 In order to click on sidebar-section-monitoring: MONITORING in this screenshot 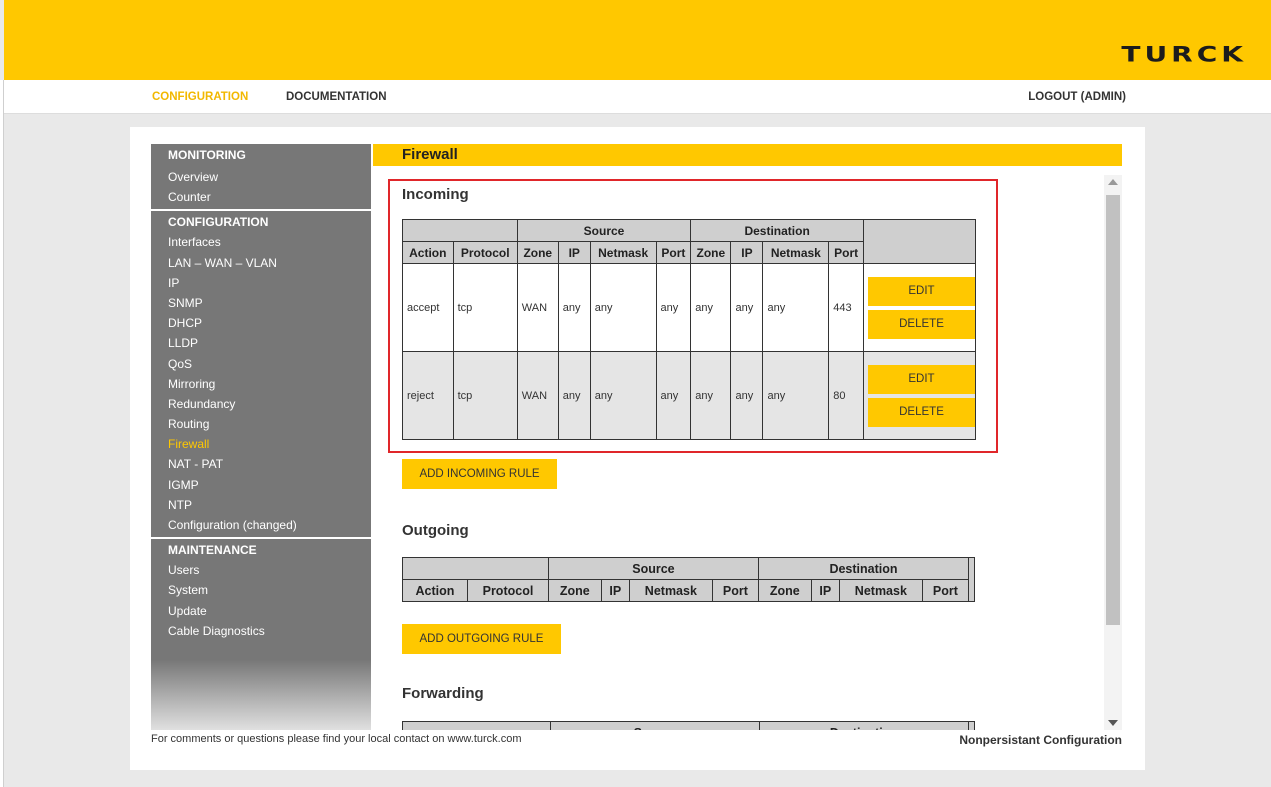, I will do `click(207, 155)`.